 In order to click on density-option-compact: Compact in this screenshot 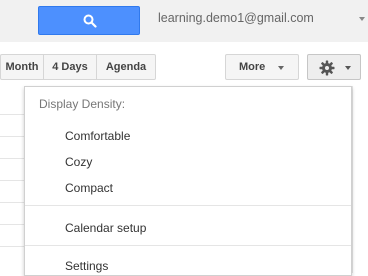, I will do `click(89, 188)`.